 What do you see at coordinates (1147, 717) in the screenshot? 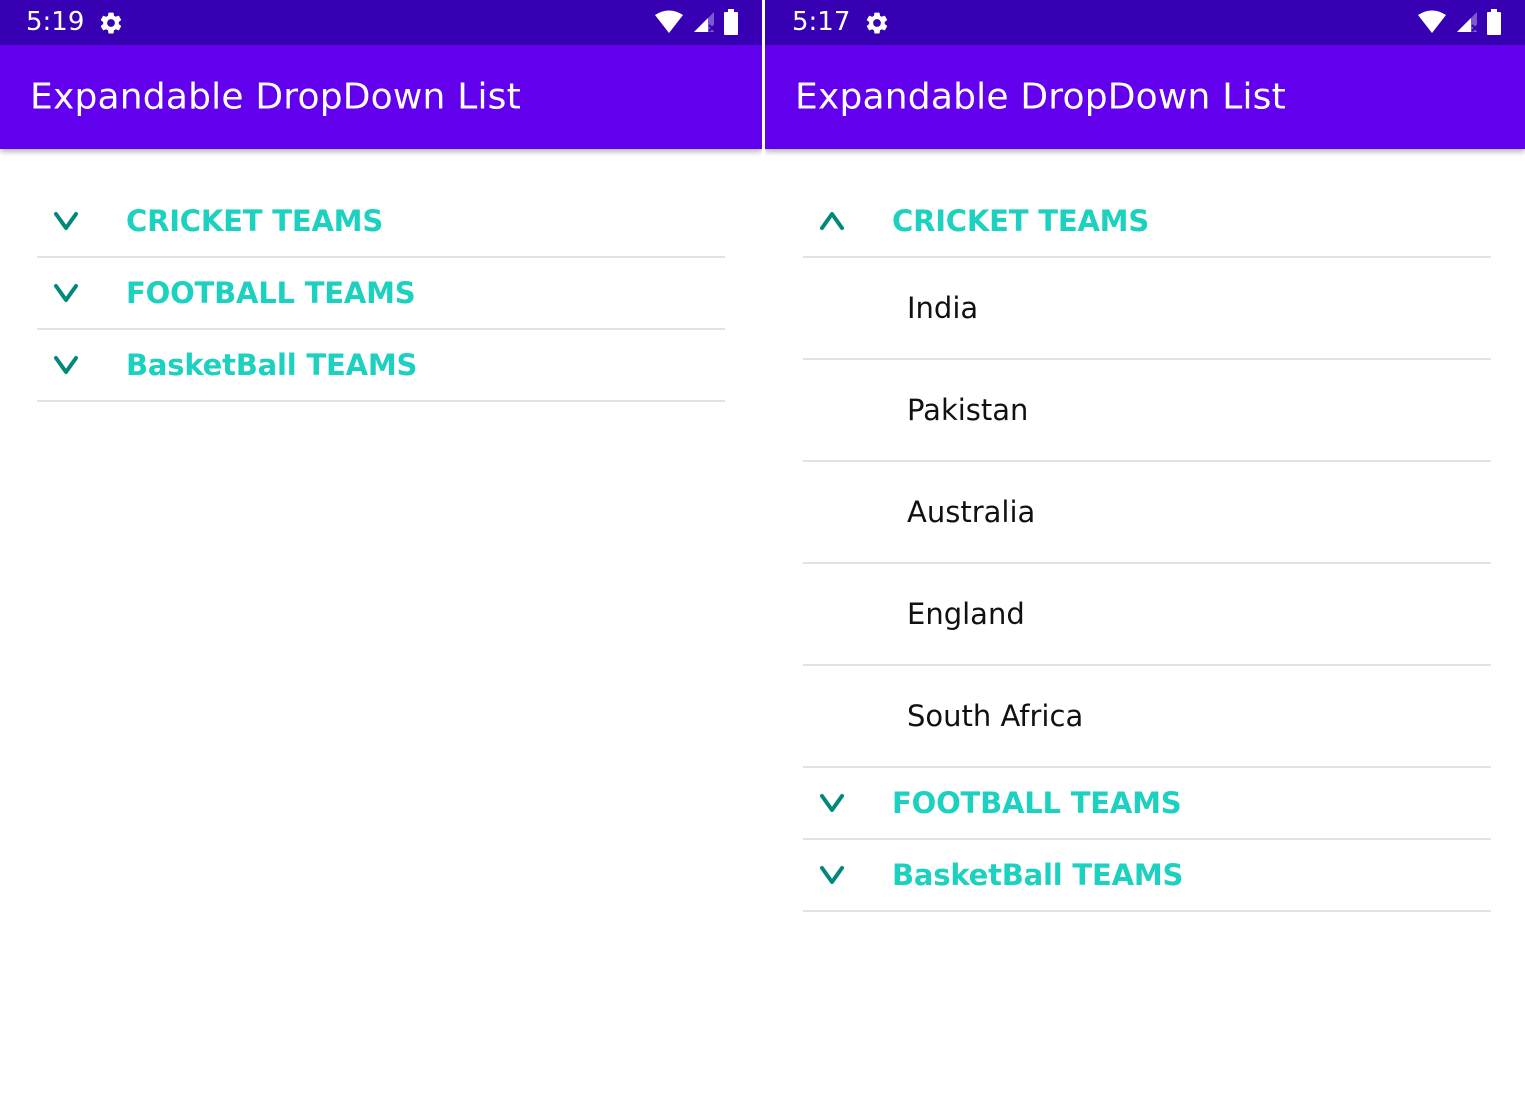
I see `child-row-south-africa: South Africa` at bounding box center [1147, 717].